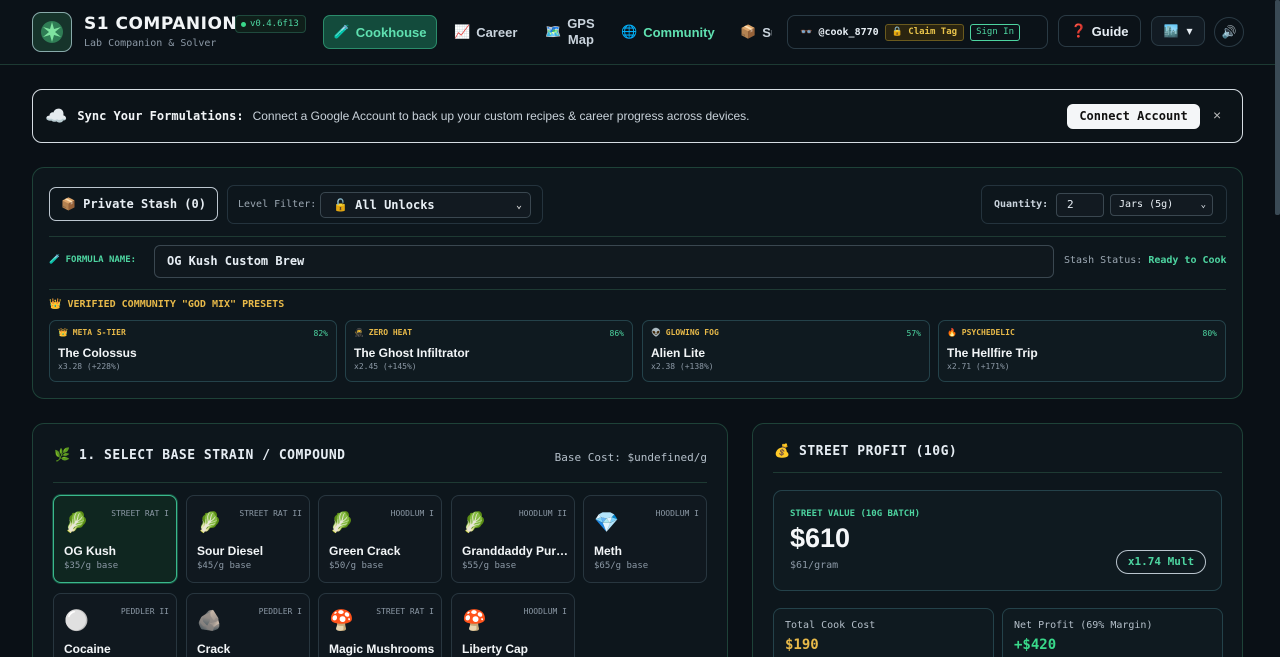 The height and width of the screenshot is (657, 1280). Describe the element at coordinates (385, 366) in the screenshot. I see `preset-multiplier: x2.45 (+145%)` at that location.